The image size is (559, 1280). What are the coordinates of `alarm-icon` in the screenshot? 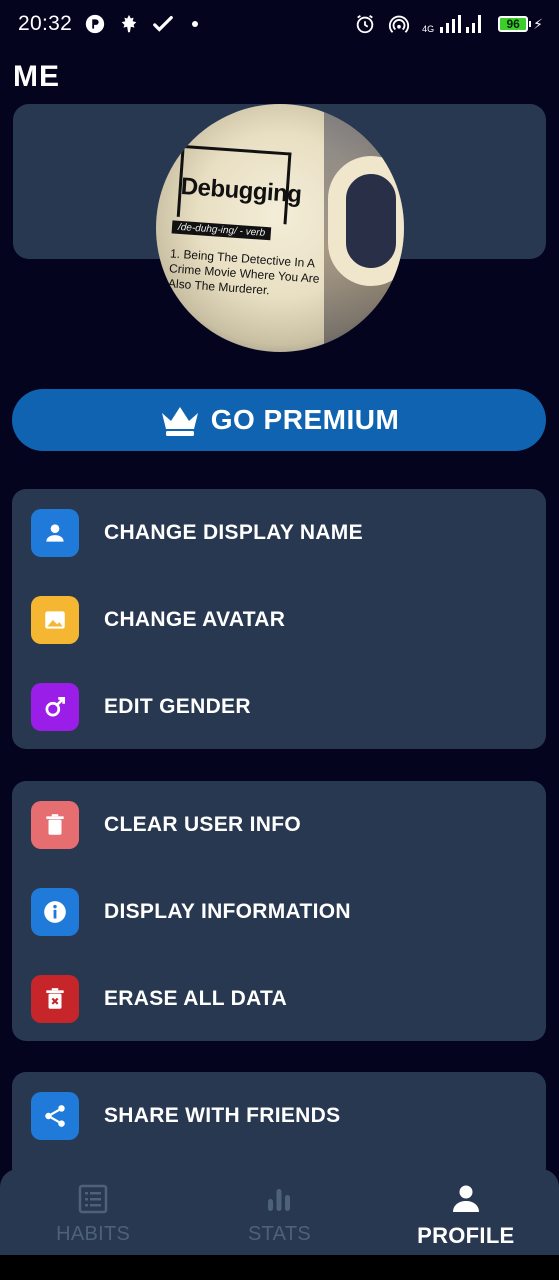 It's located at (365, 24).